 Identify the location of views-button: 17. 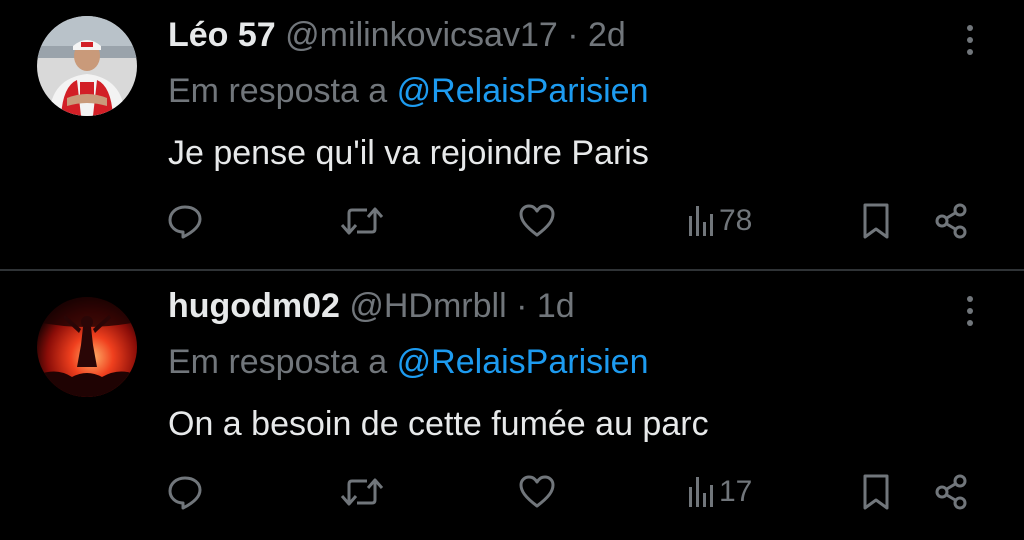
(719, 492).